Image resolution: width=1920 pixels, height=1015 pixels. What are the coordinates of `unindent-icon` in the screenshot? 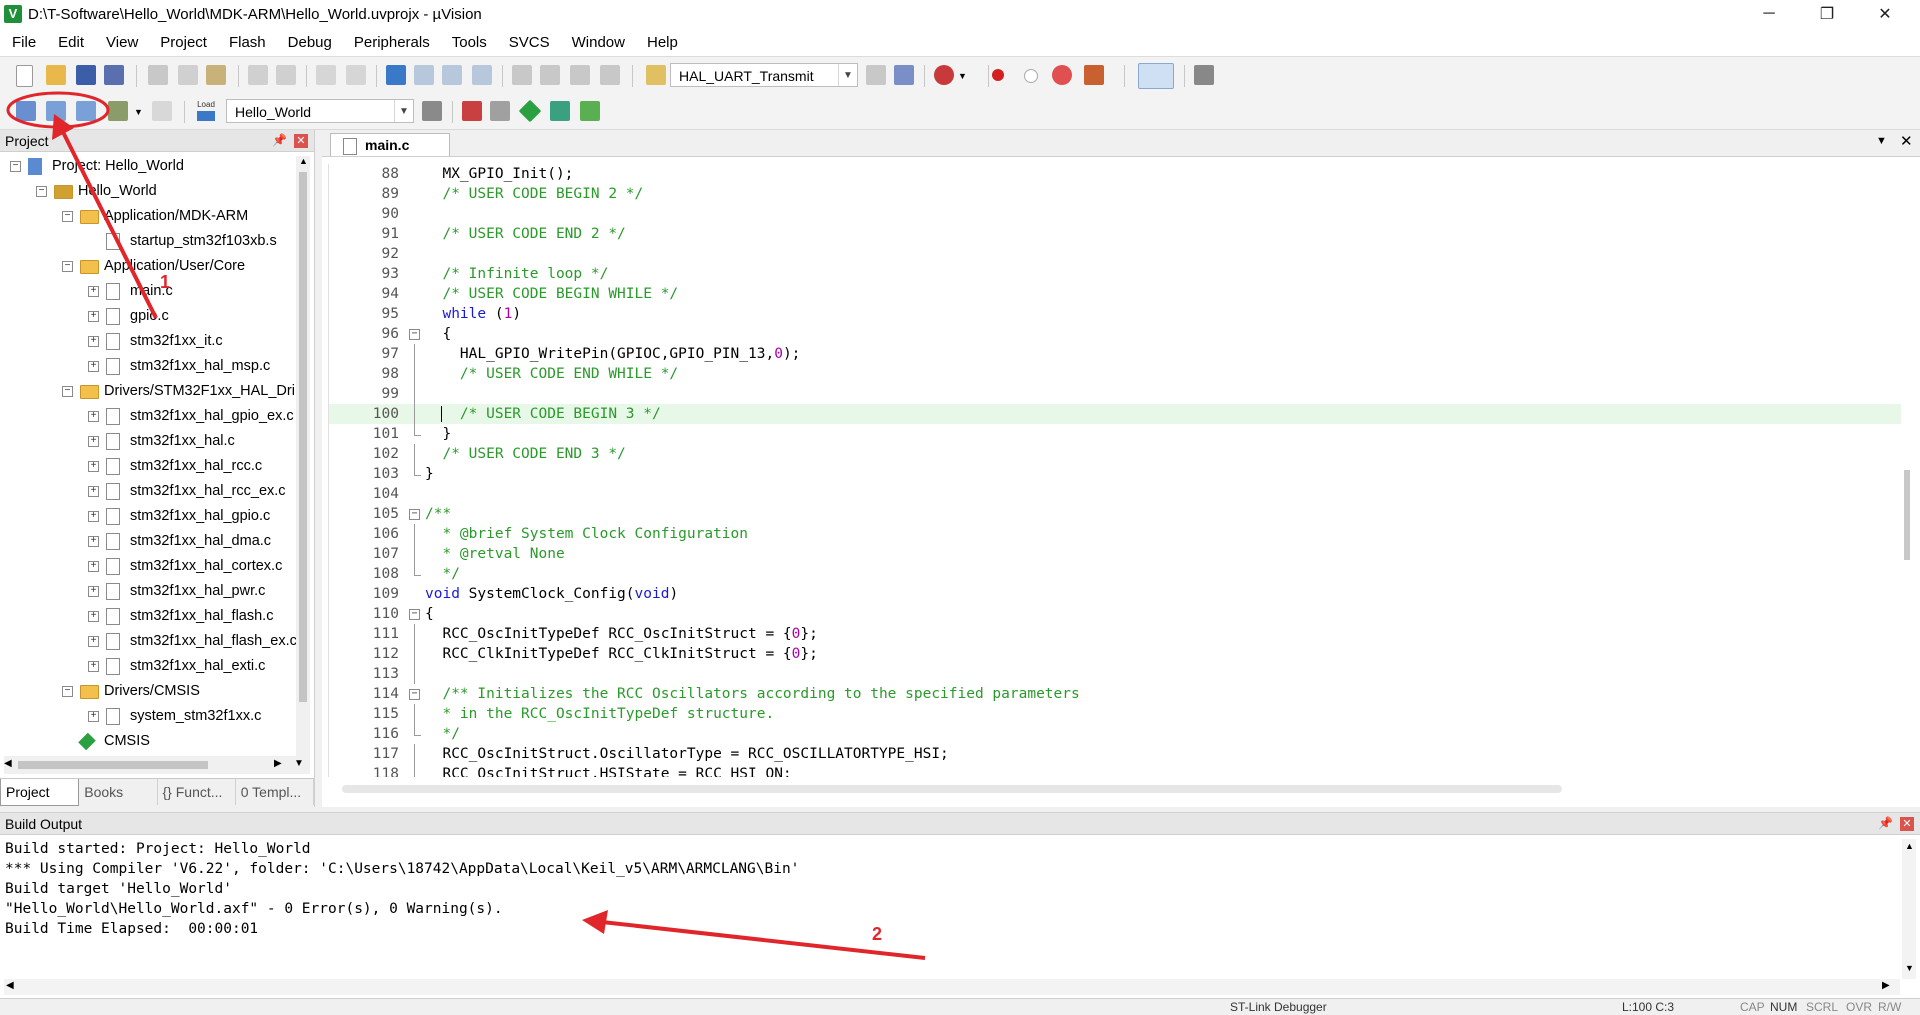 It's located at (550, 75).